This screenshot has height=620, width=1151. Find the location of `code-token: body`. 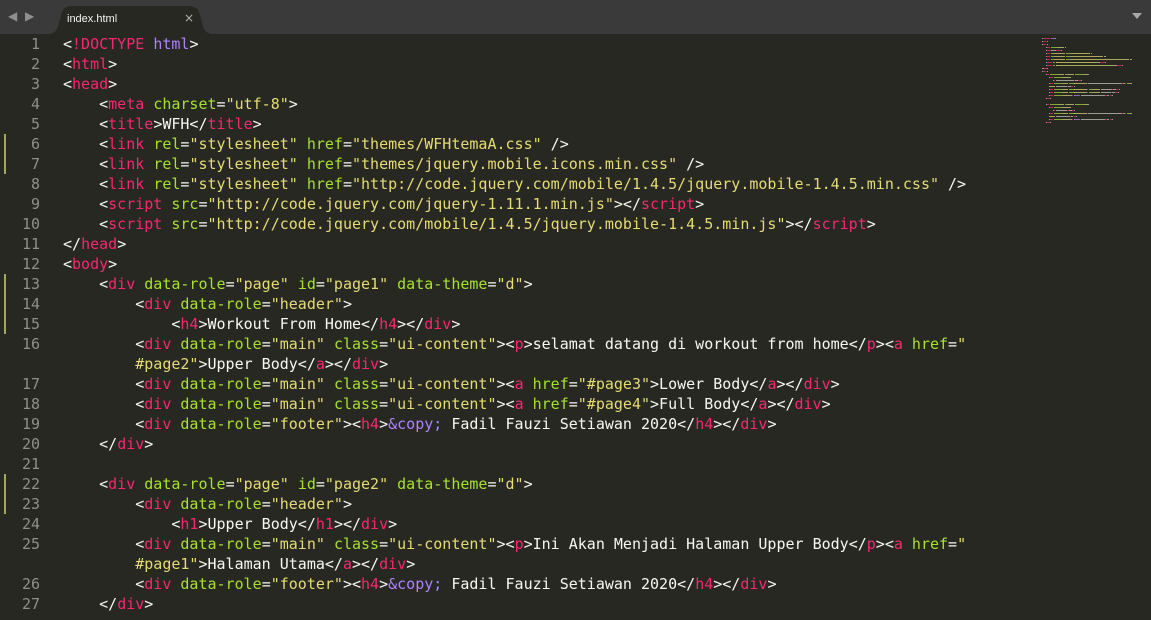

code-token: body is located at coordinates (90, 264).